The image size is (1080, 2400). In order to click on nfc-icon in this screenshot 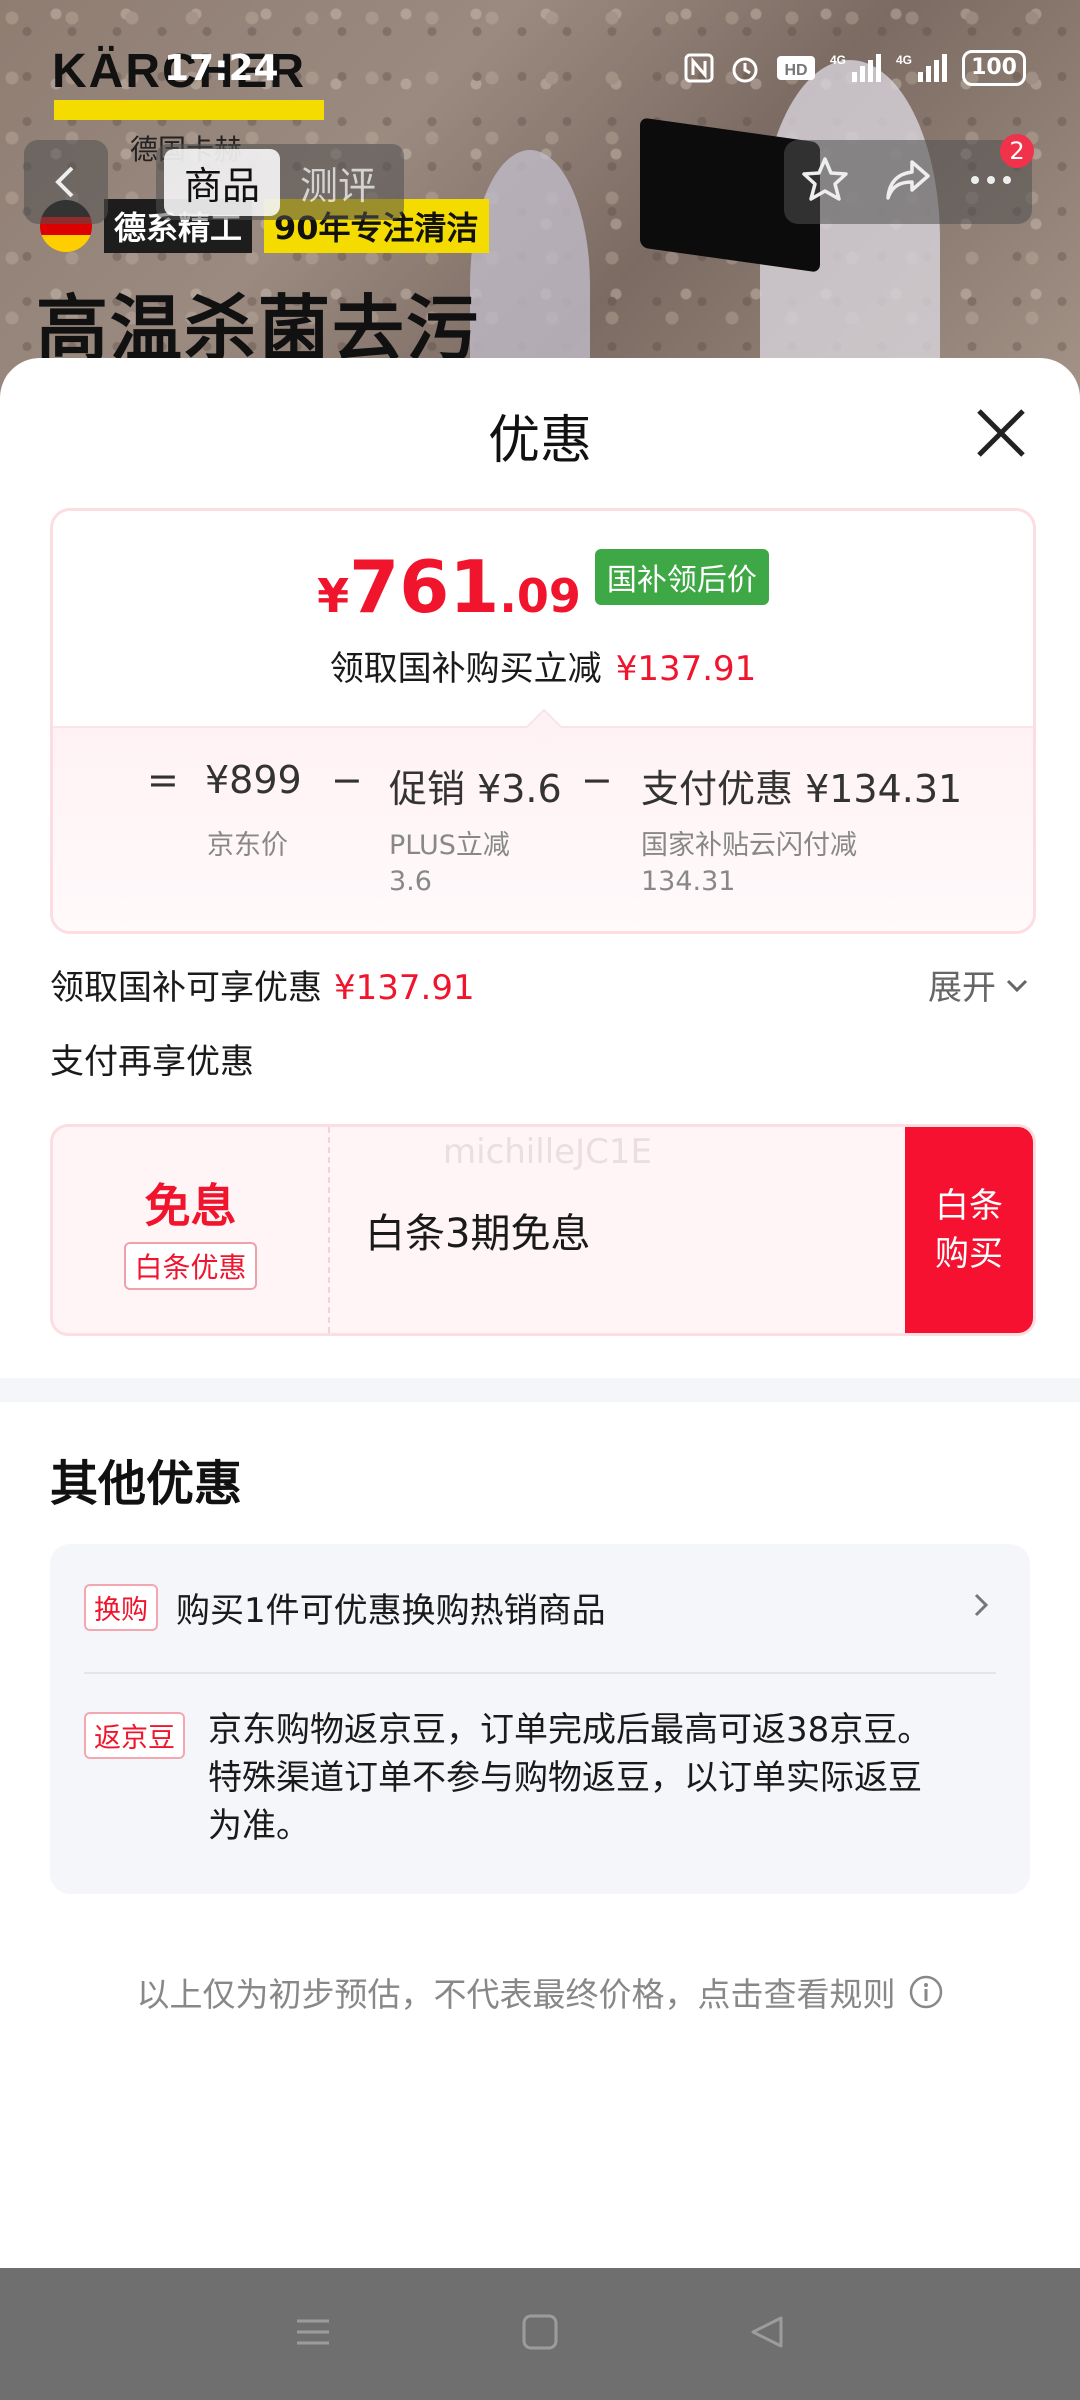, I will do `click(699, 68)`.